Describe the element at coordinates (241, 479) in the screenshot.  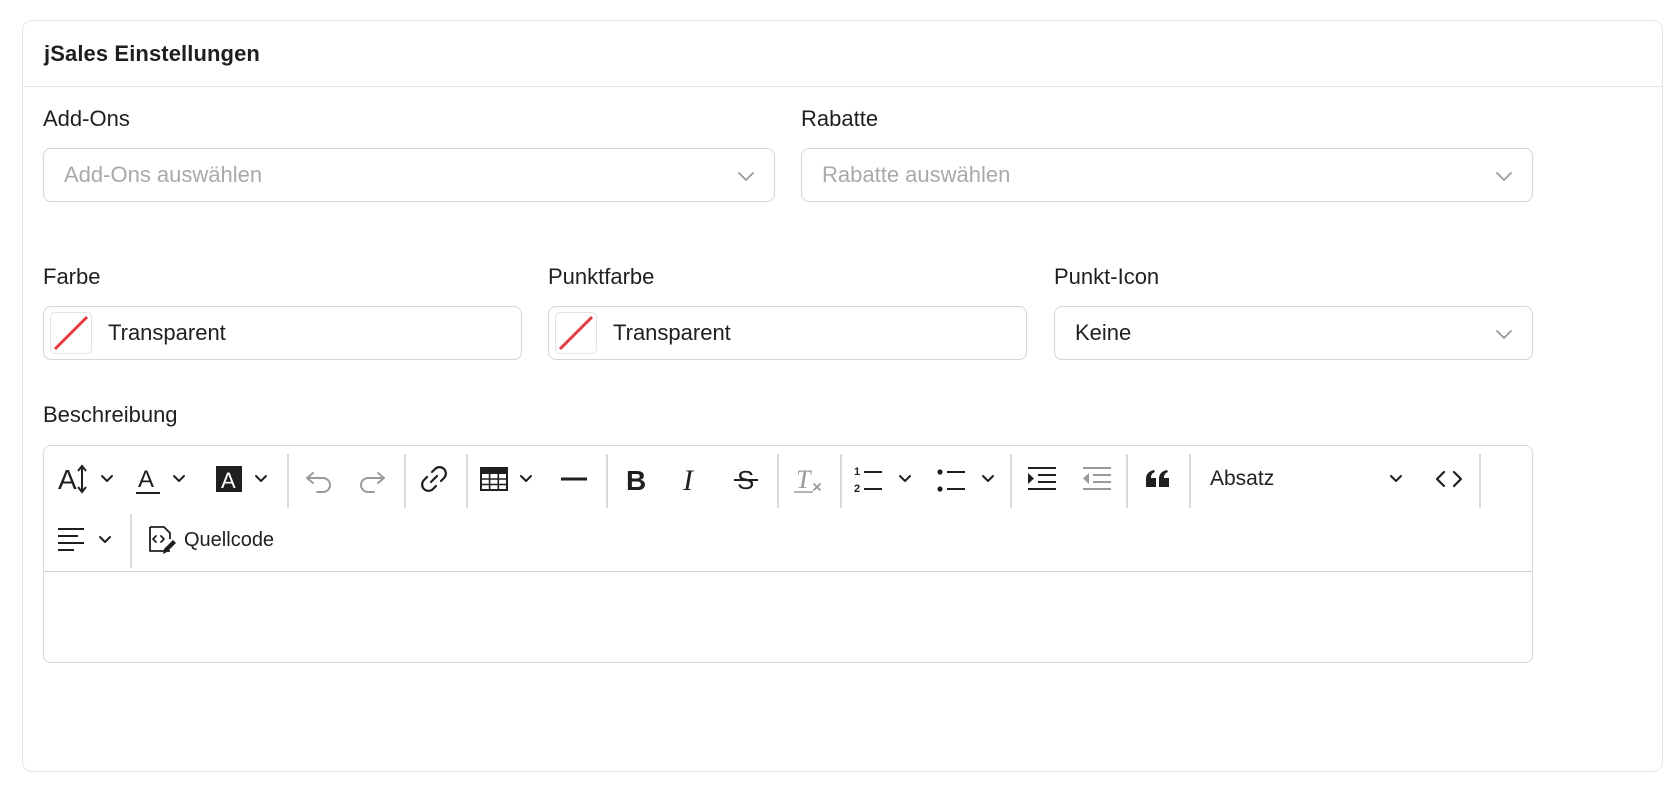
I see `background-color-icon: A` at that location.